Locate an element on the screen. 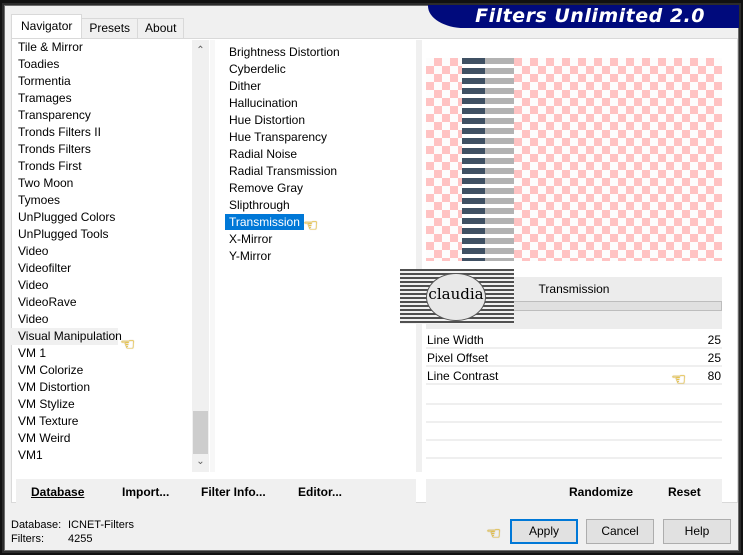  filter-row: Dither is located at coordinates (316, 86).